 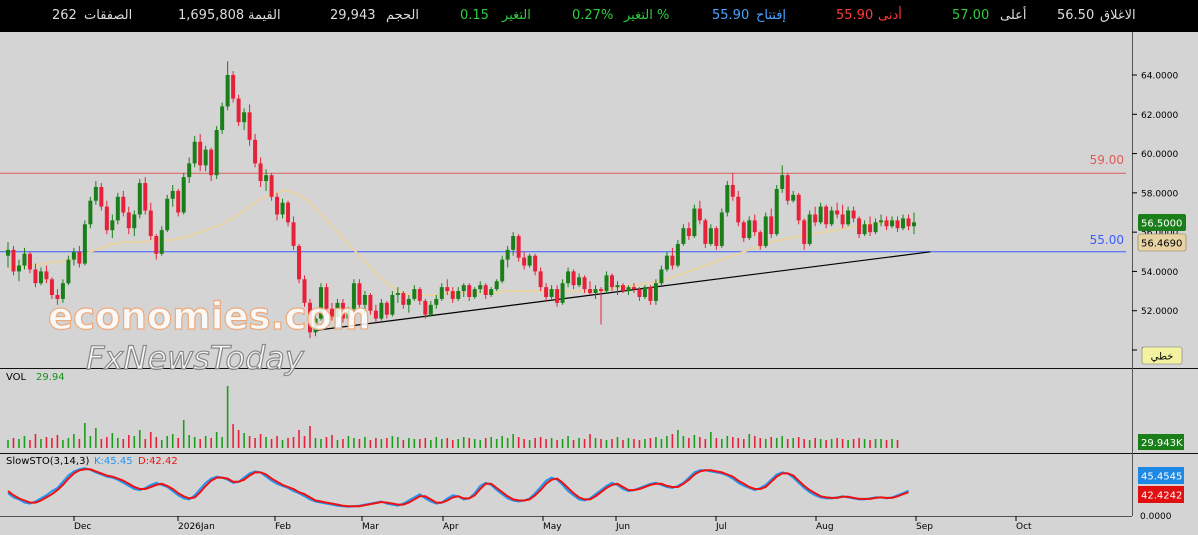 What do you see at coordinates (1107, 240) in the screenshot?
I see `support-label: 55.00` at bounding box center [1107, 240].